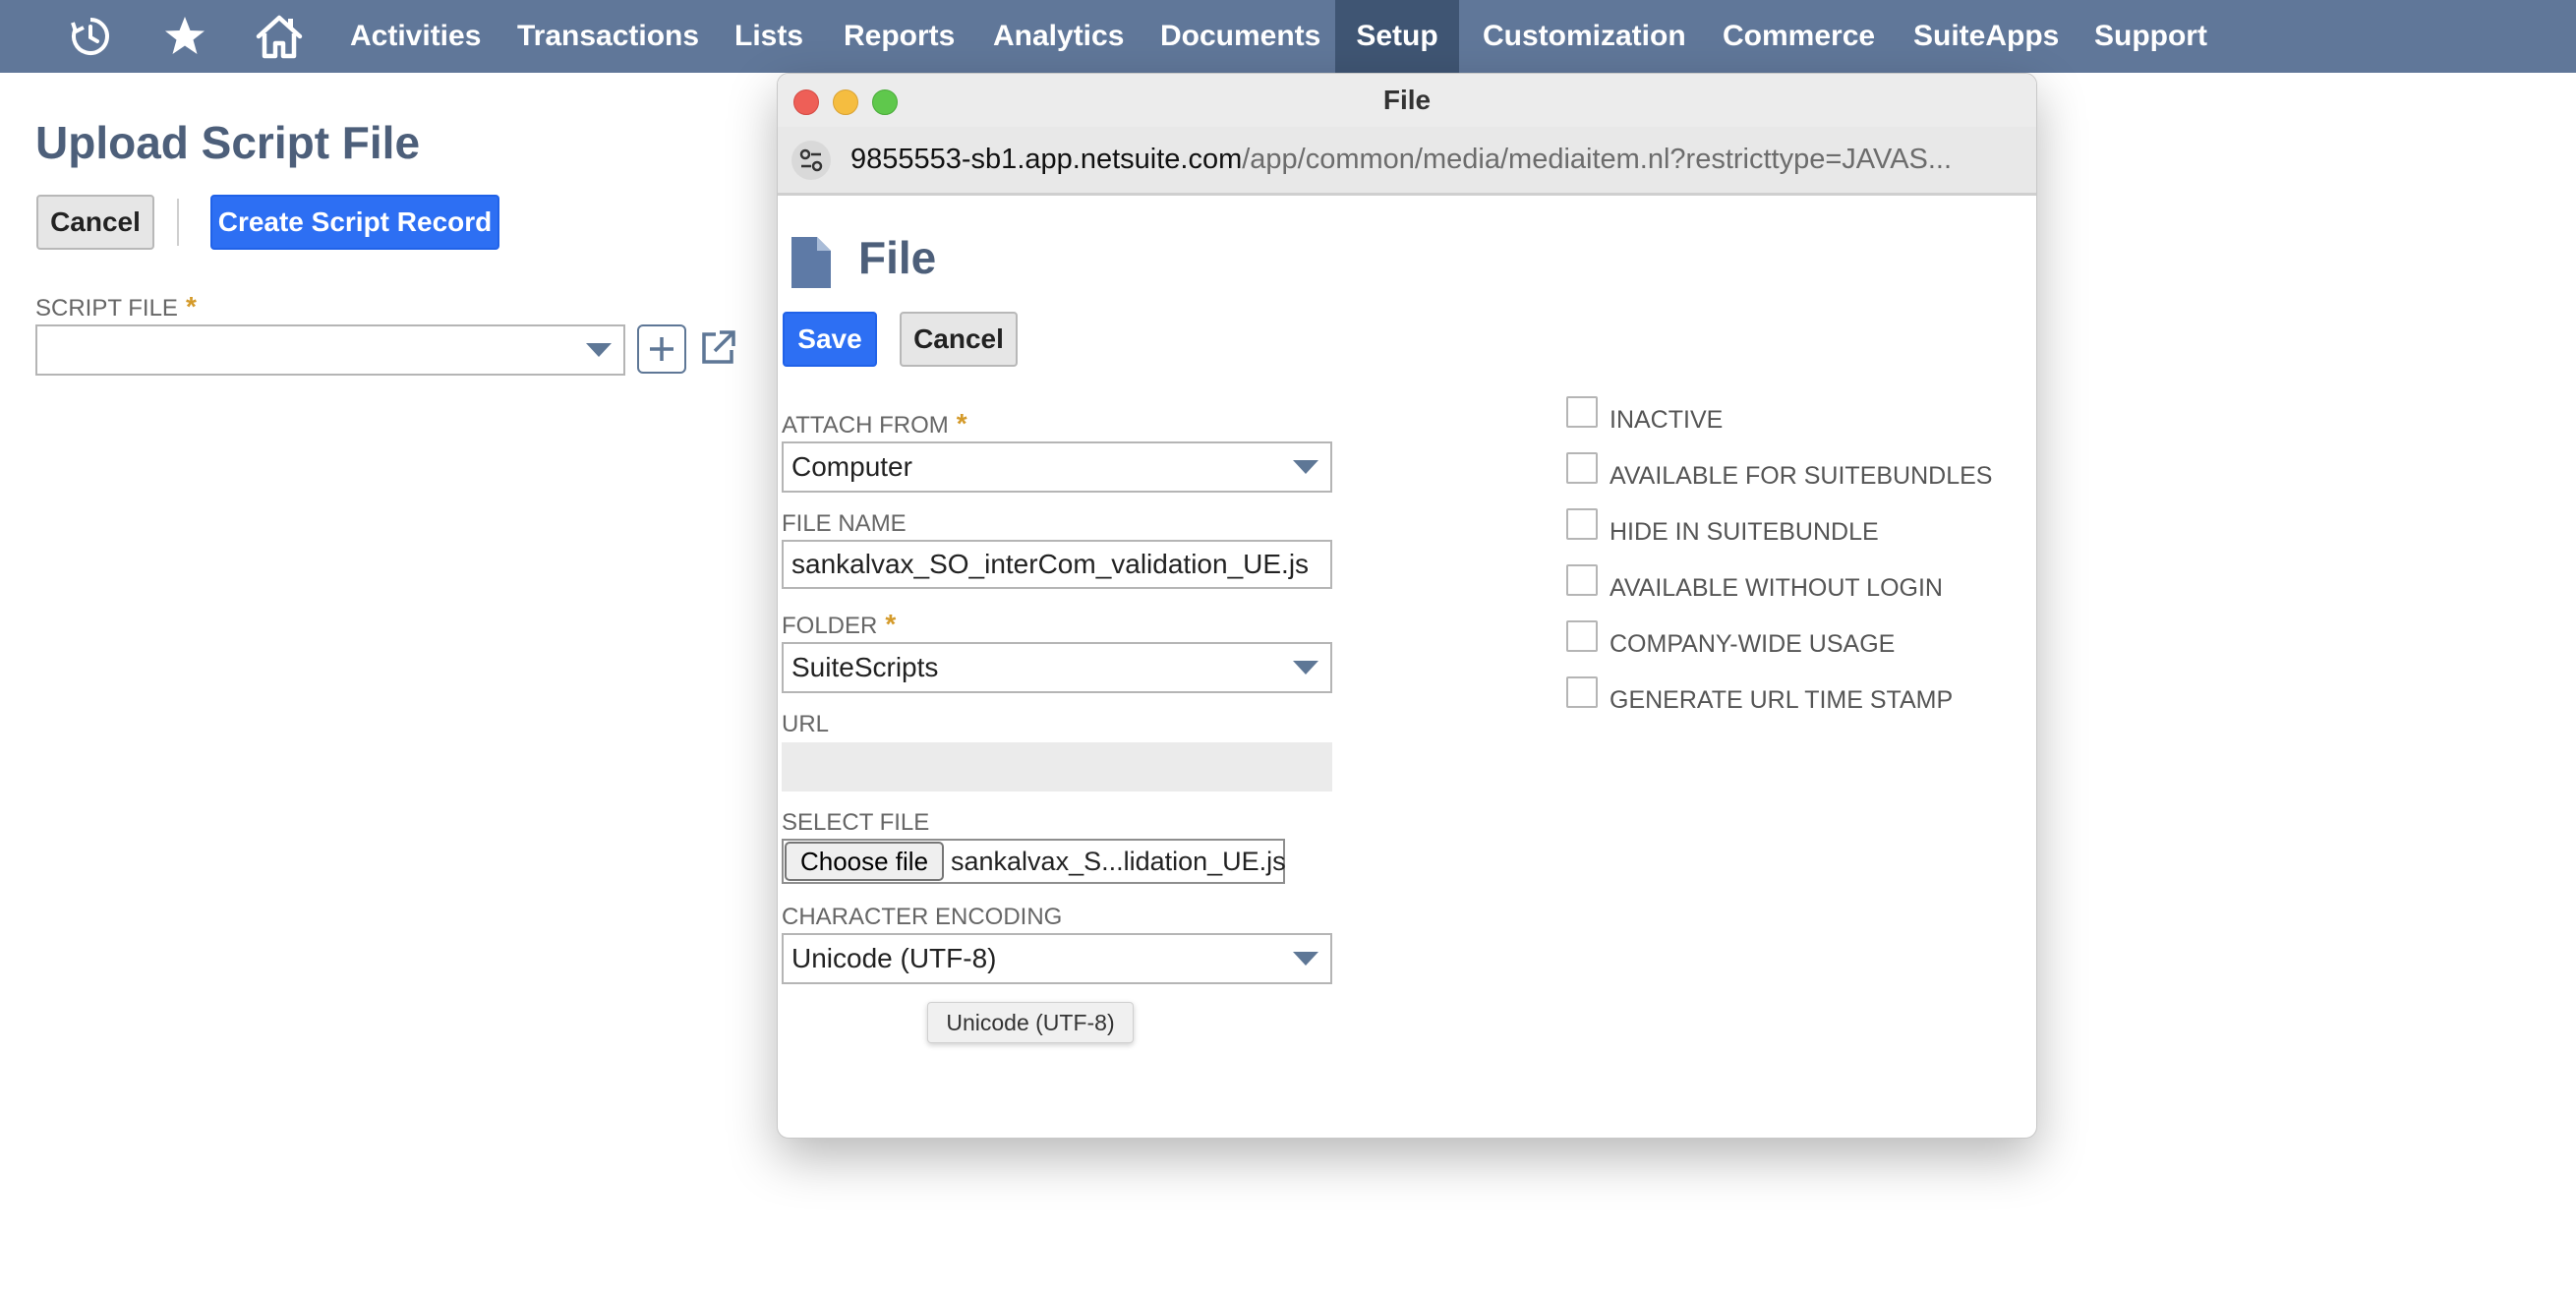 The width and height of the screenshot is (2576, 1290). Describe the element at coordinates (1582, 412) in the screenshot. I see `inactive-checkbox` at that location.